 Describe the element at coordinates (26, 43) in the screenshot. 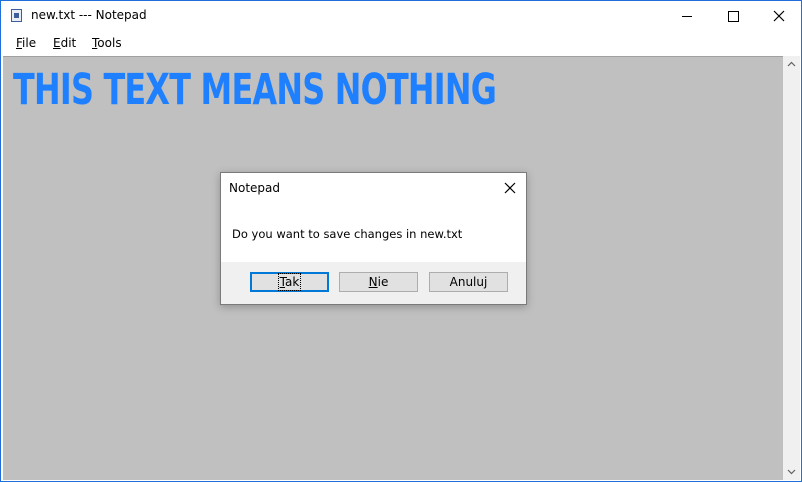

I see `menu-file: File` at that location.